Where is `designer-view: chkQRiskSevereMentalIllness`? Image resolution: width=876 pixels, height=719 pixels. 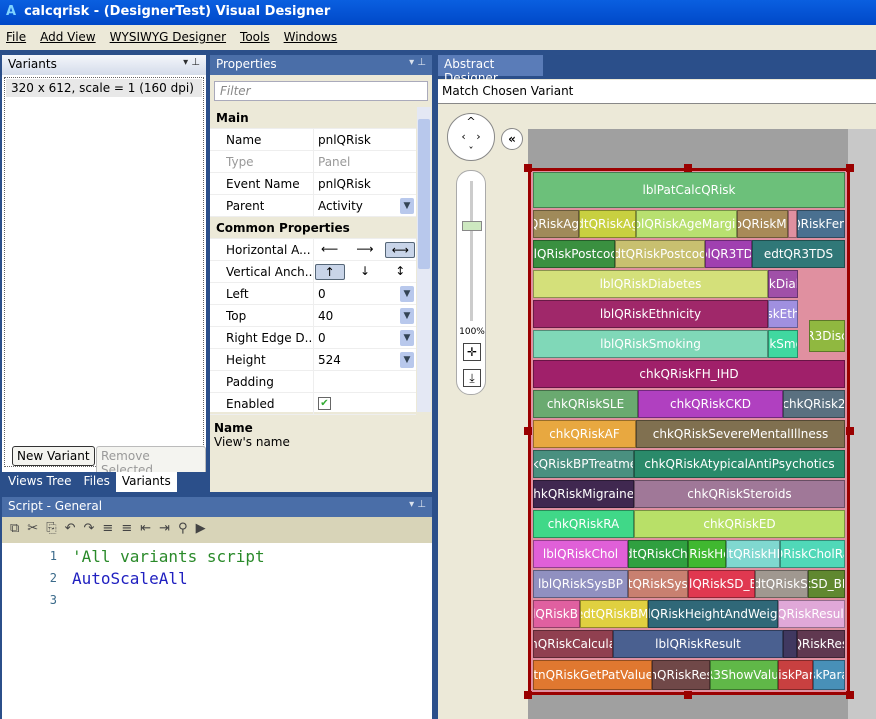
designer-view: chkQRiskSevereMentalIllness is located at coordinates (740, 434).